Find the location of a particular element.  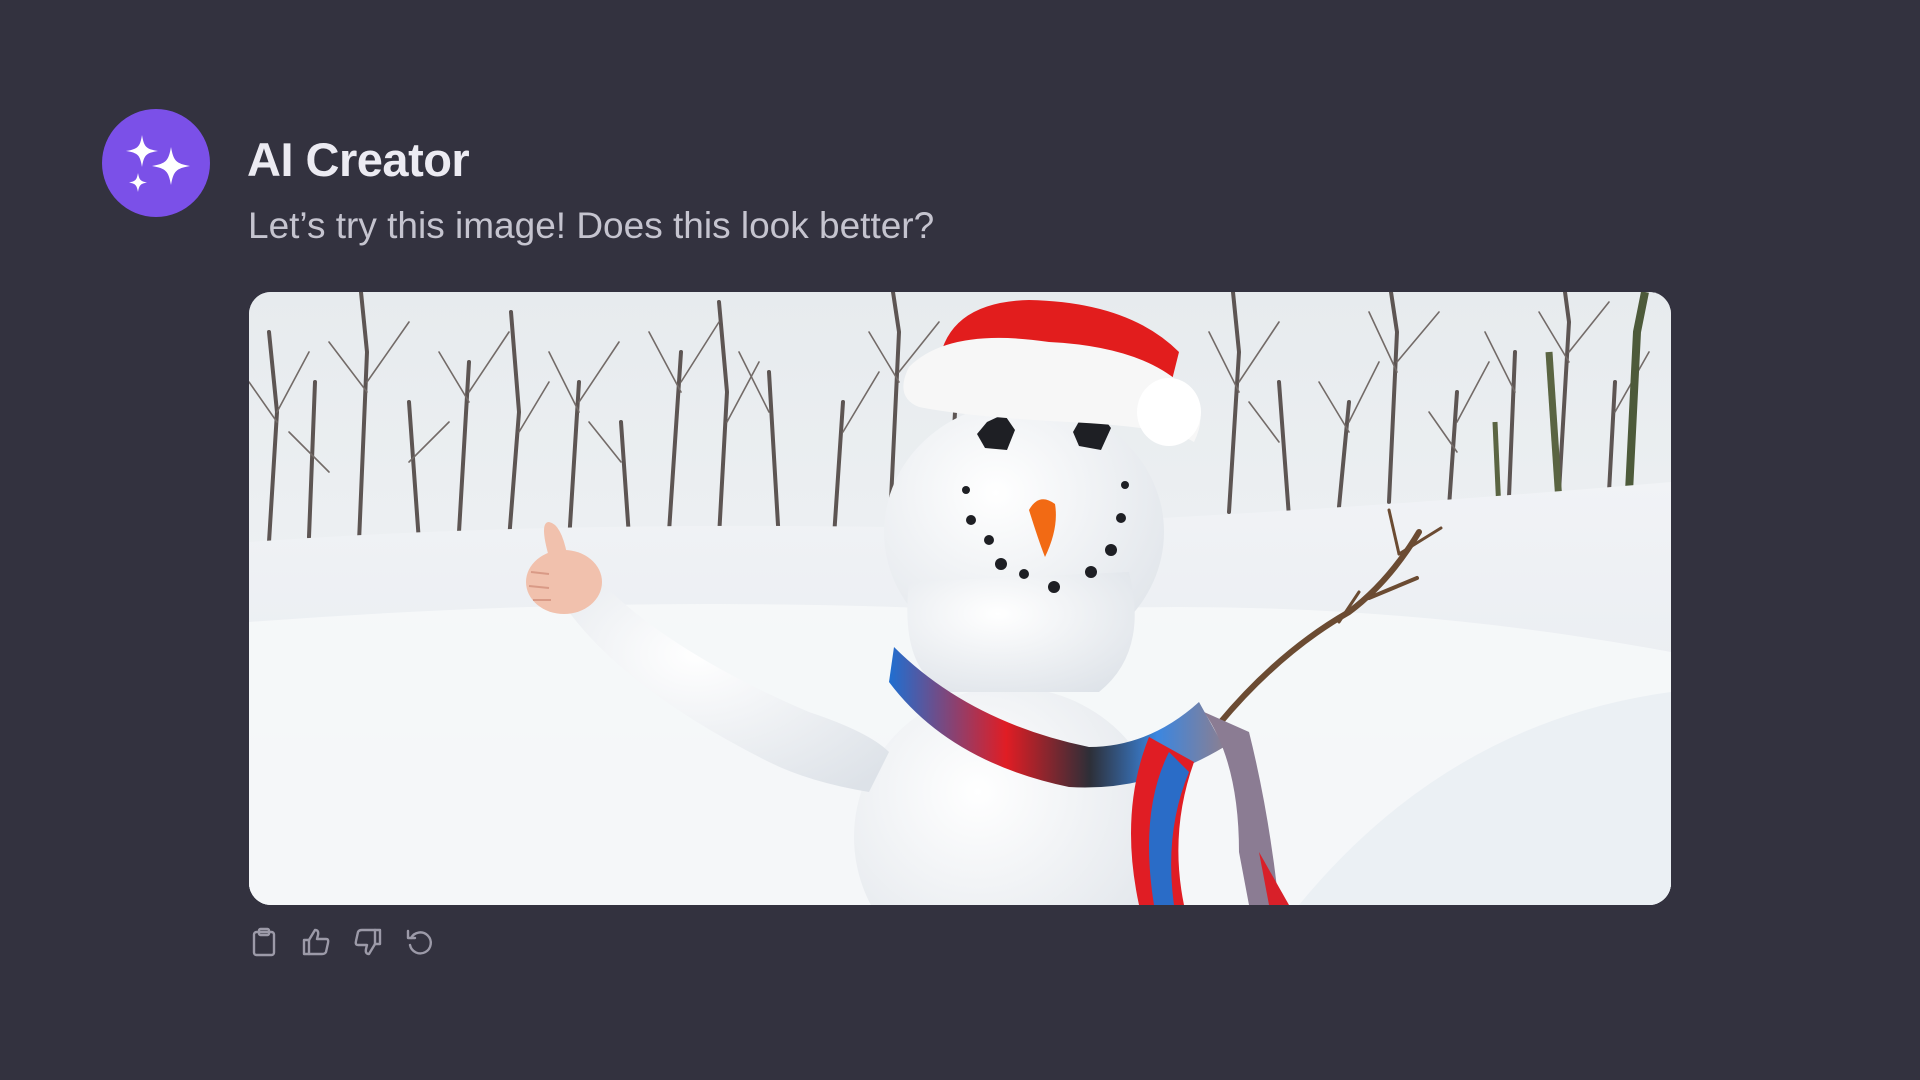

clipboard-icon is located at coordinates (264, 942).